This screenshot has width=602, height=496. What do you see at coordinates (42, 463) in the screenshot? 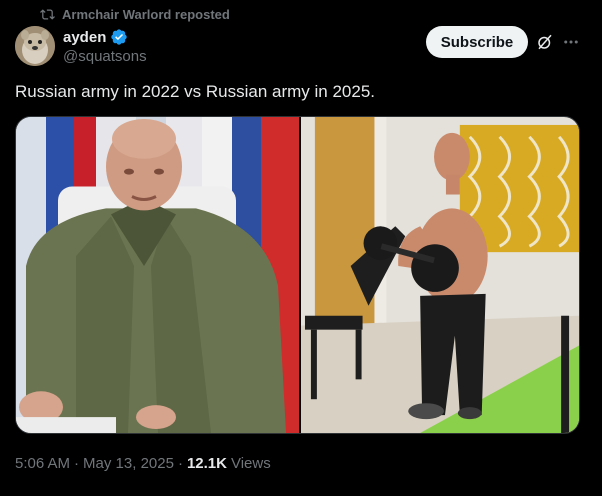
I see `post-time: 5:06 AM` at bounding box center [42, 463].